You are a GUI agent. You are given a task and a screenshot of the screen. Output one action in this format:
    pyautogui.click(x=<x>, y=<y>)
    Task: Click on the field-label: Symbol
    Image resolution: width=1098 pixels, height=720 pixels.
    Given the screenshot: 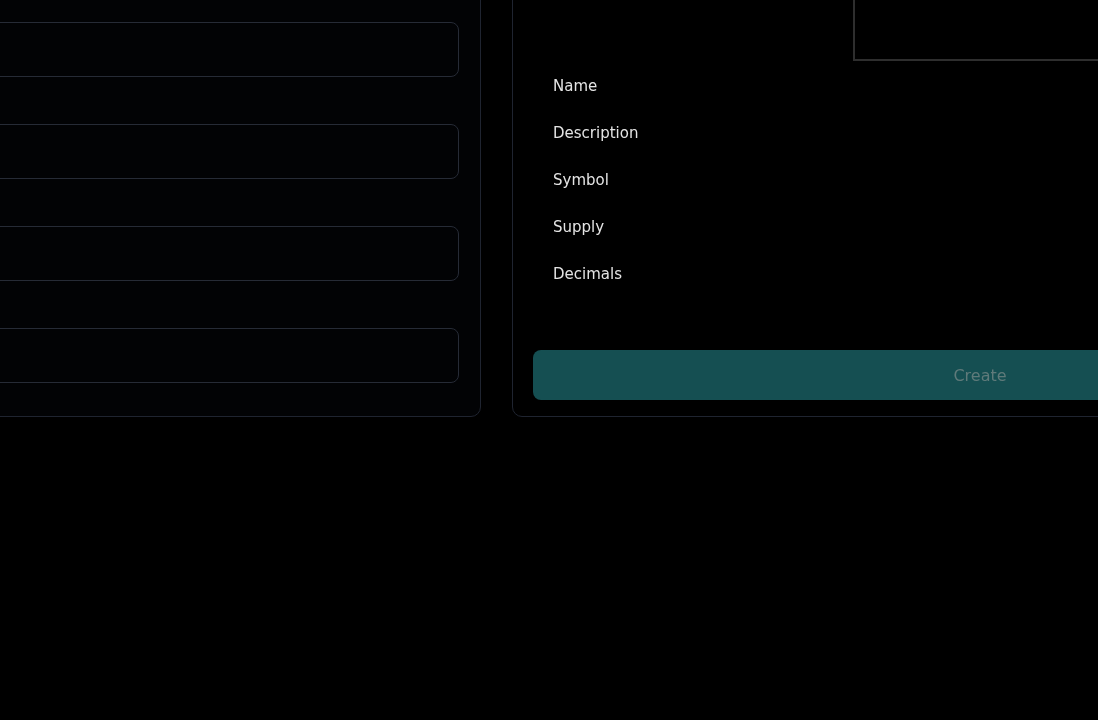 What is the action you would take?
    pyautogui.click(x=581, y=180)
    